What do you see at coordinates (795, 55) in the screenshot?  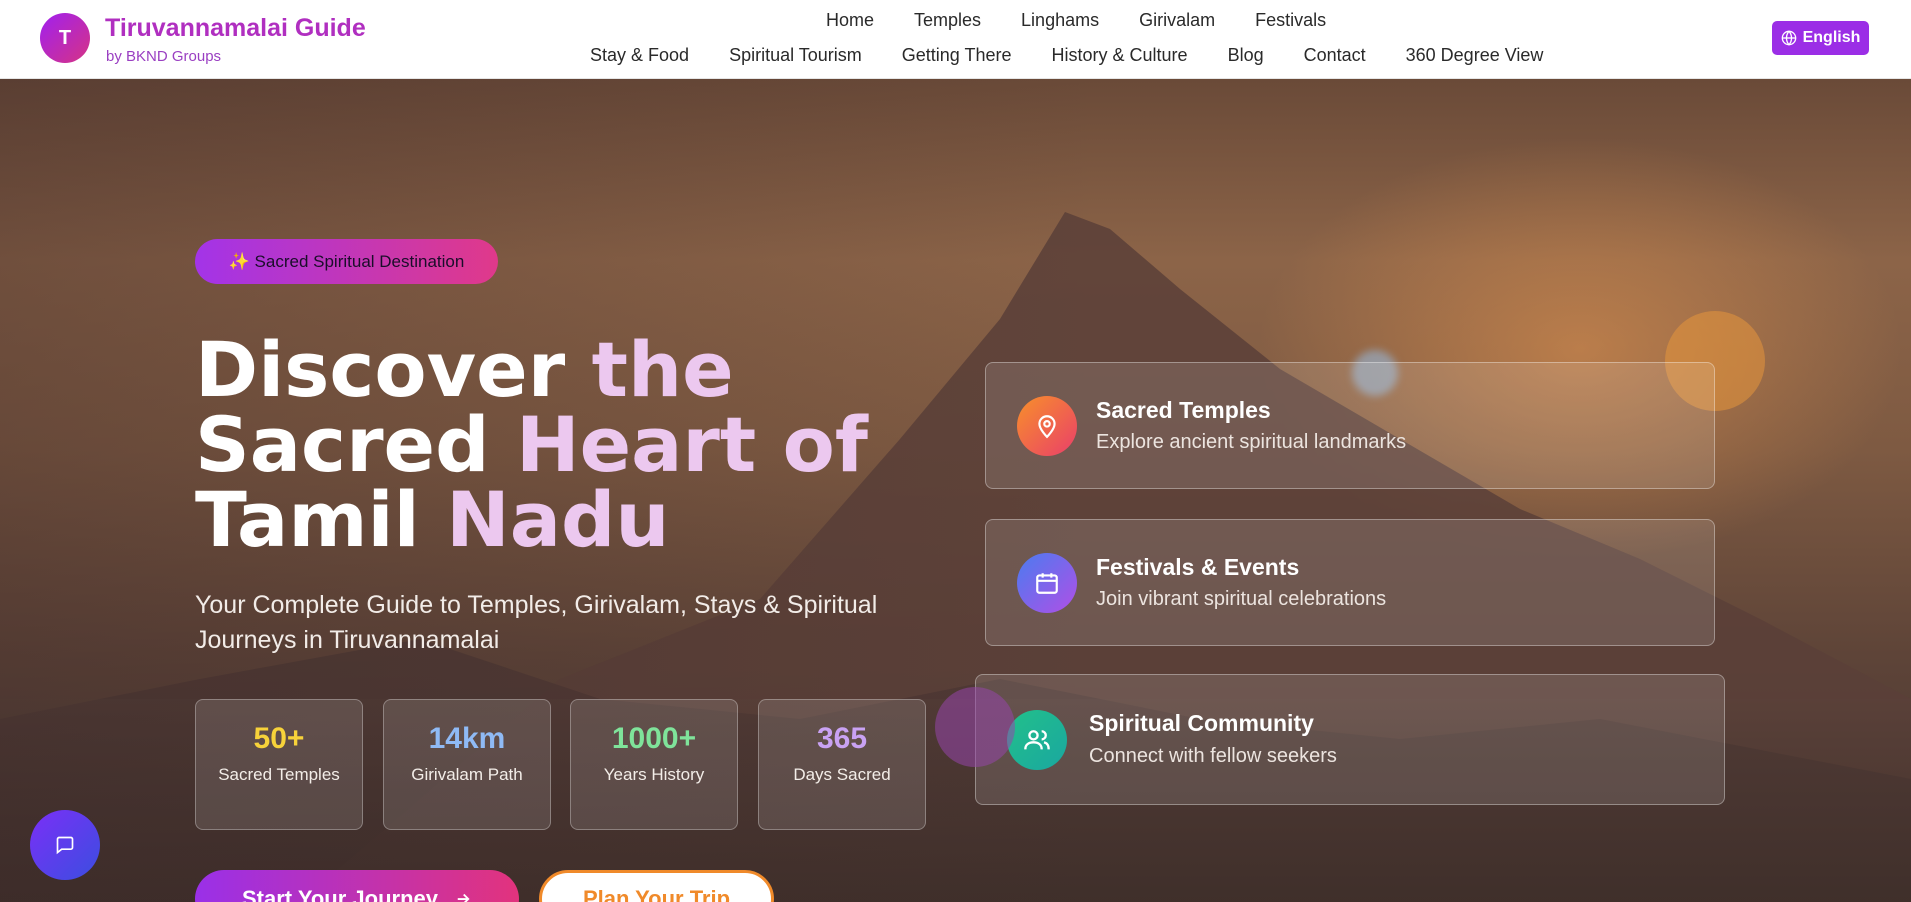 I see `nav-item-spiritual-tourism: Spiritual Tourism` at bounding box center [795, 55].